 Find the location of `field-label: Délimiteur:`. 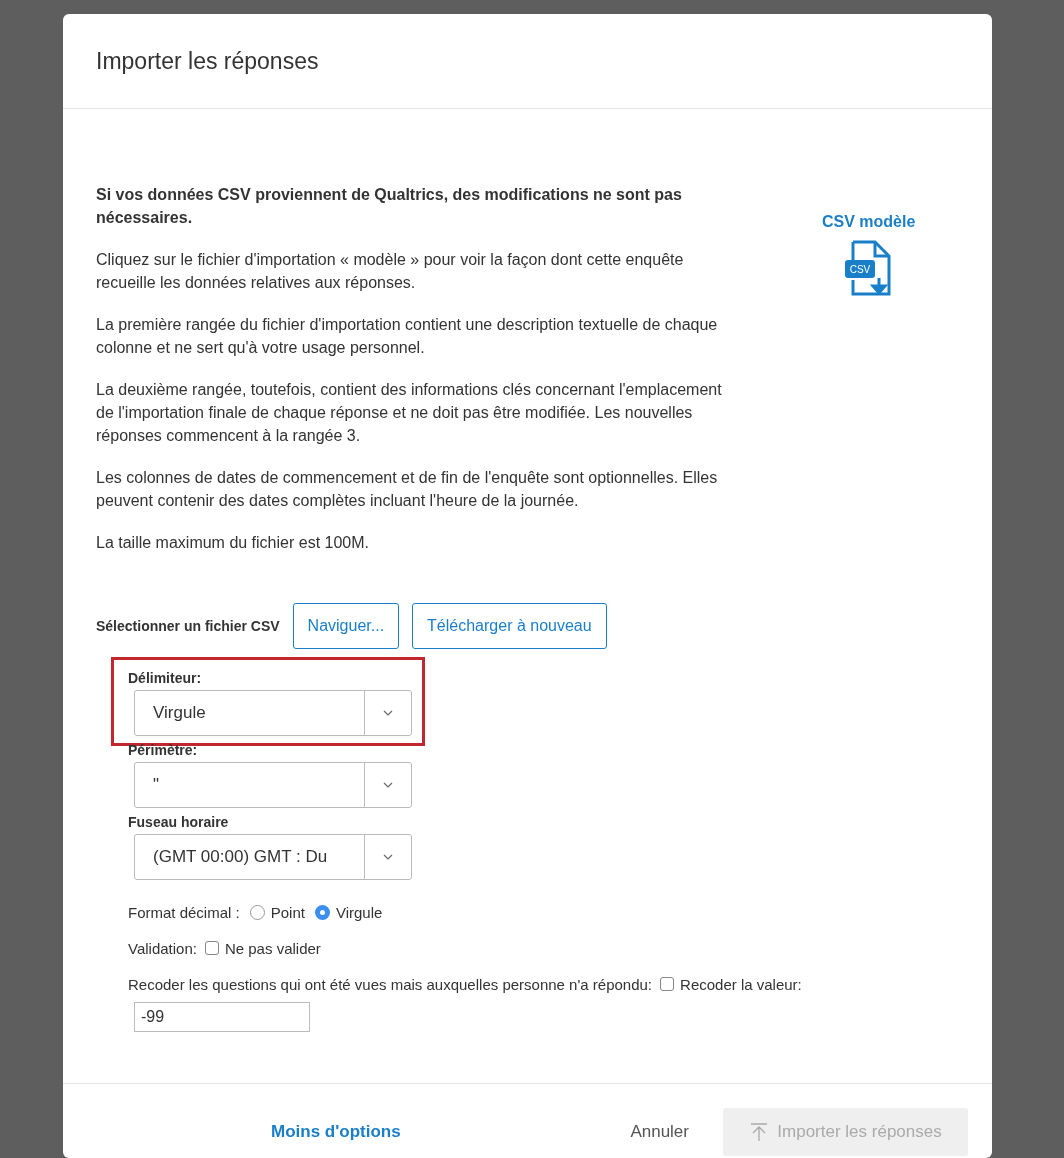

field-label: Délimiteur: is located at coordinates (165, 678).